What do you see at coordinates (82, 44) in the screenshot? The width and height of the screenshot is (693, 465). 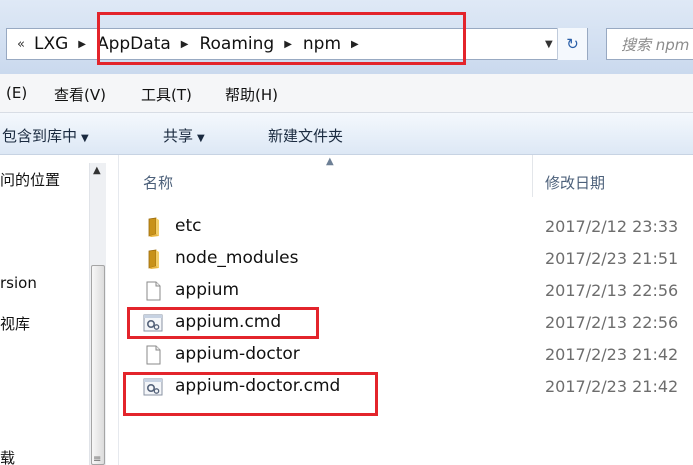 I see `breadcrumb-arrow-icon: ▶` at bounding box center [82, 44].